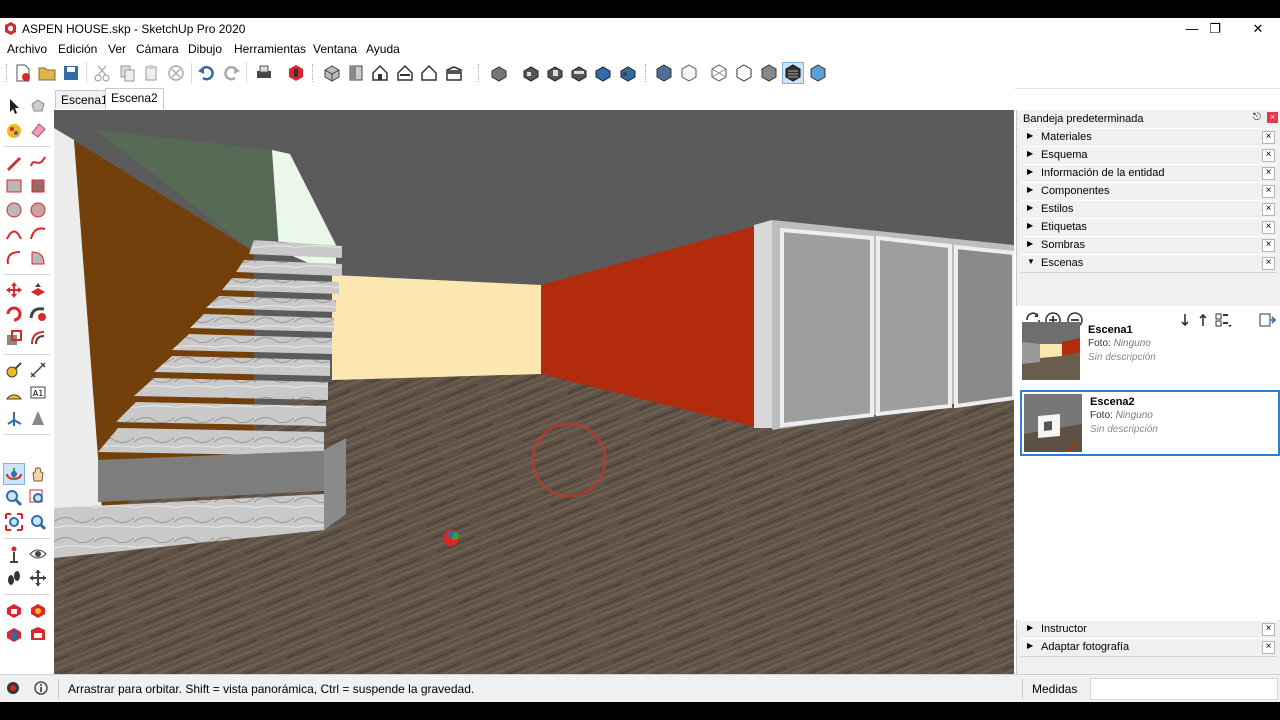 This screenshot has height=720, width=1280. What do you see at coordinates (77, 49) in the screenshot?
I see `menu-edicion: Edición` at bounding box center [77, 49].